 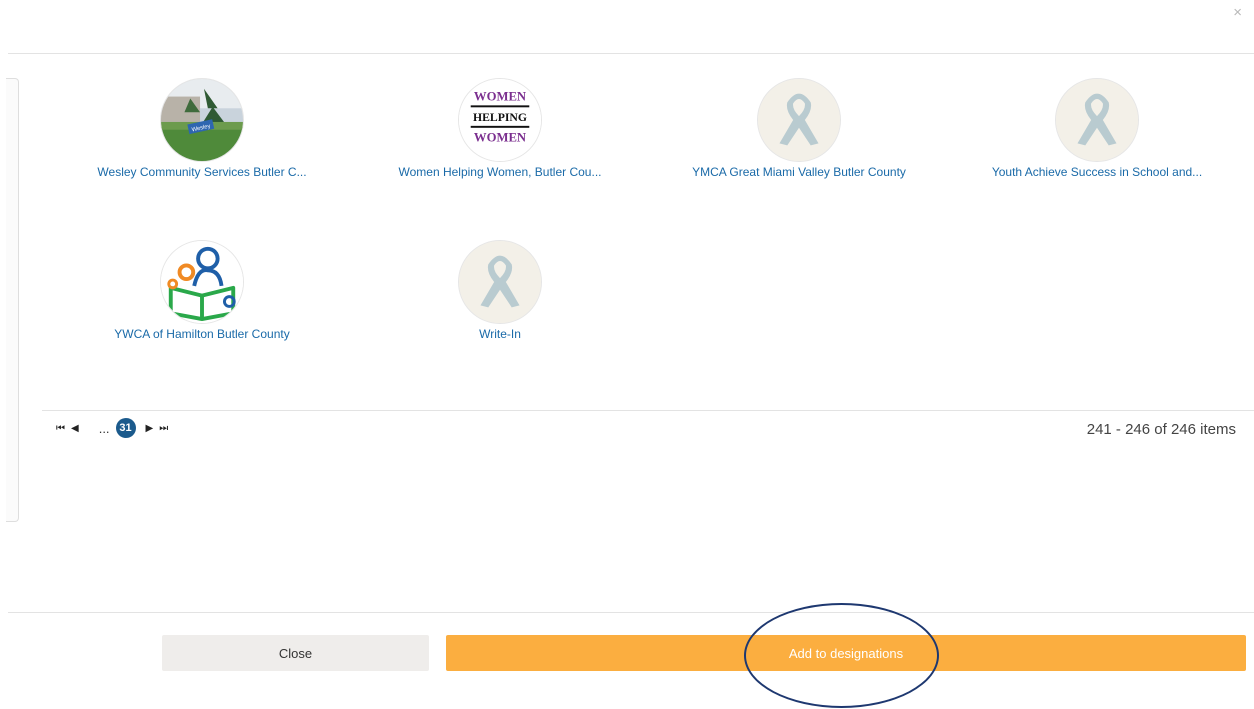 What do you see at coordinates (75, 428) in the screenshot?
I see `prev-page-icon: ◀` at bounding box center [75, 428].